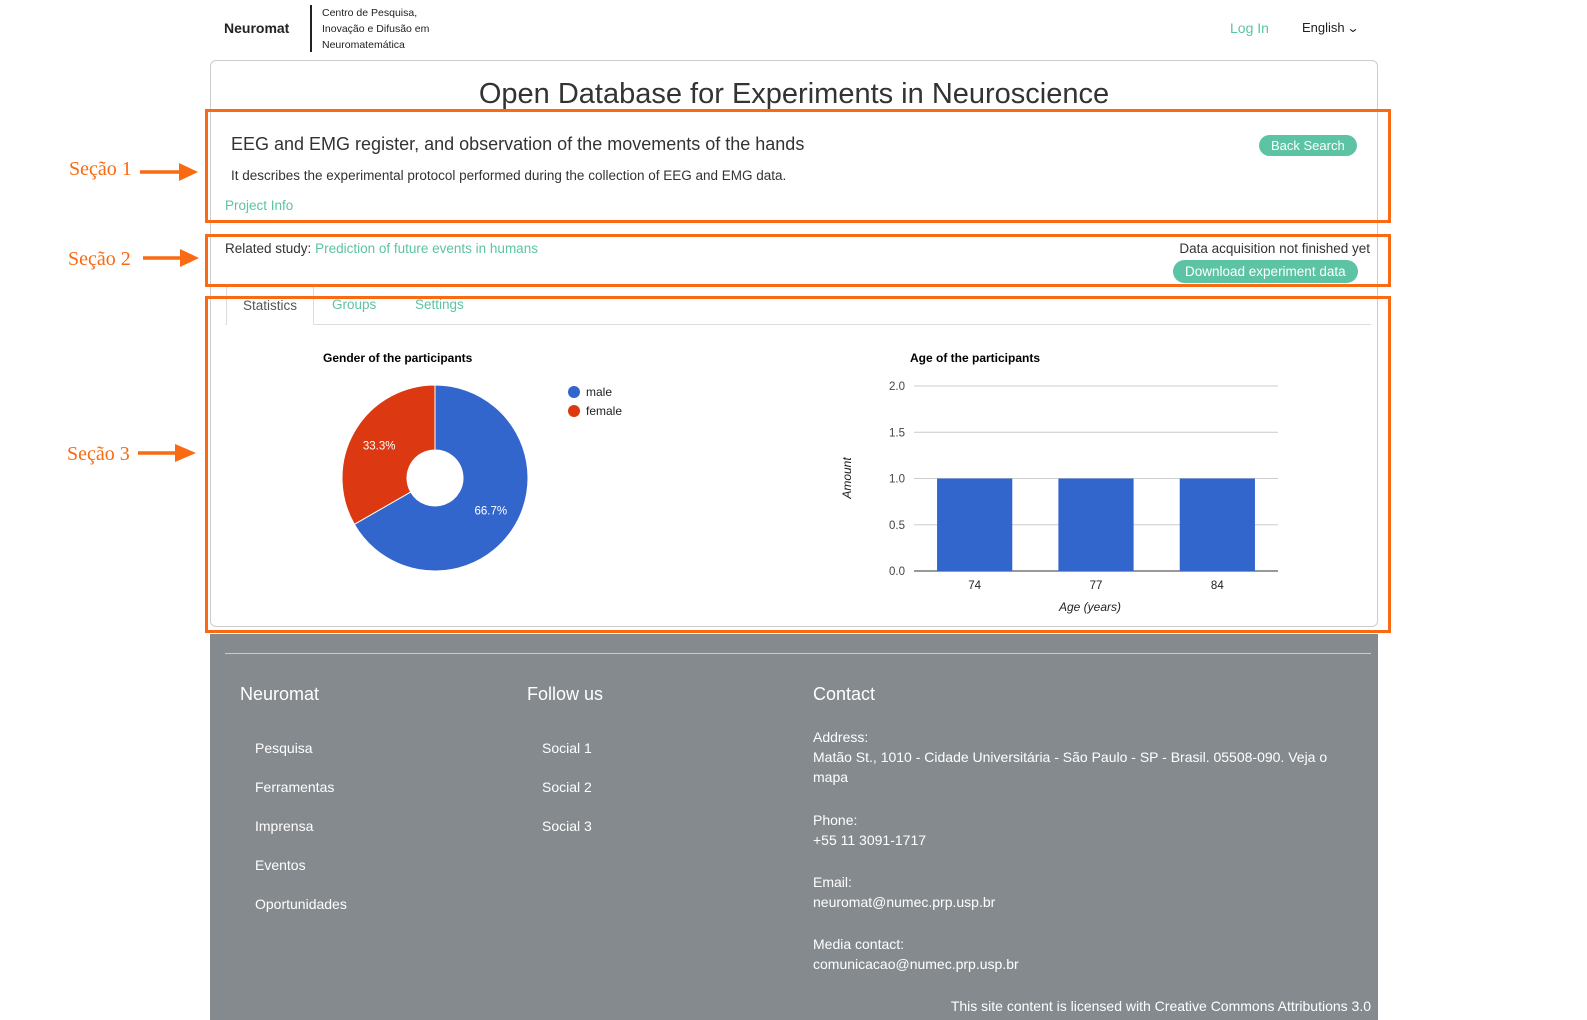 This screenshot has height=1020, width=1587. I want to click on contact-address-label: Address:, so click(841, 737).